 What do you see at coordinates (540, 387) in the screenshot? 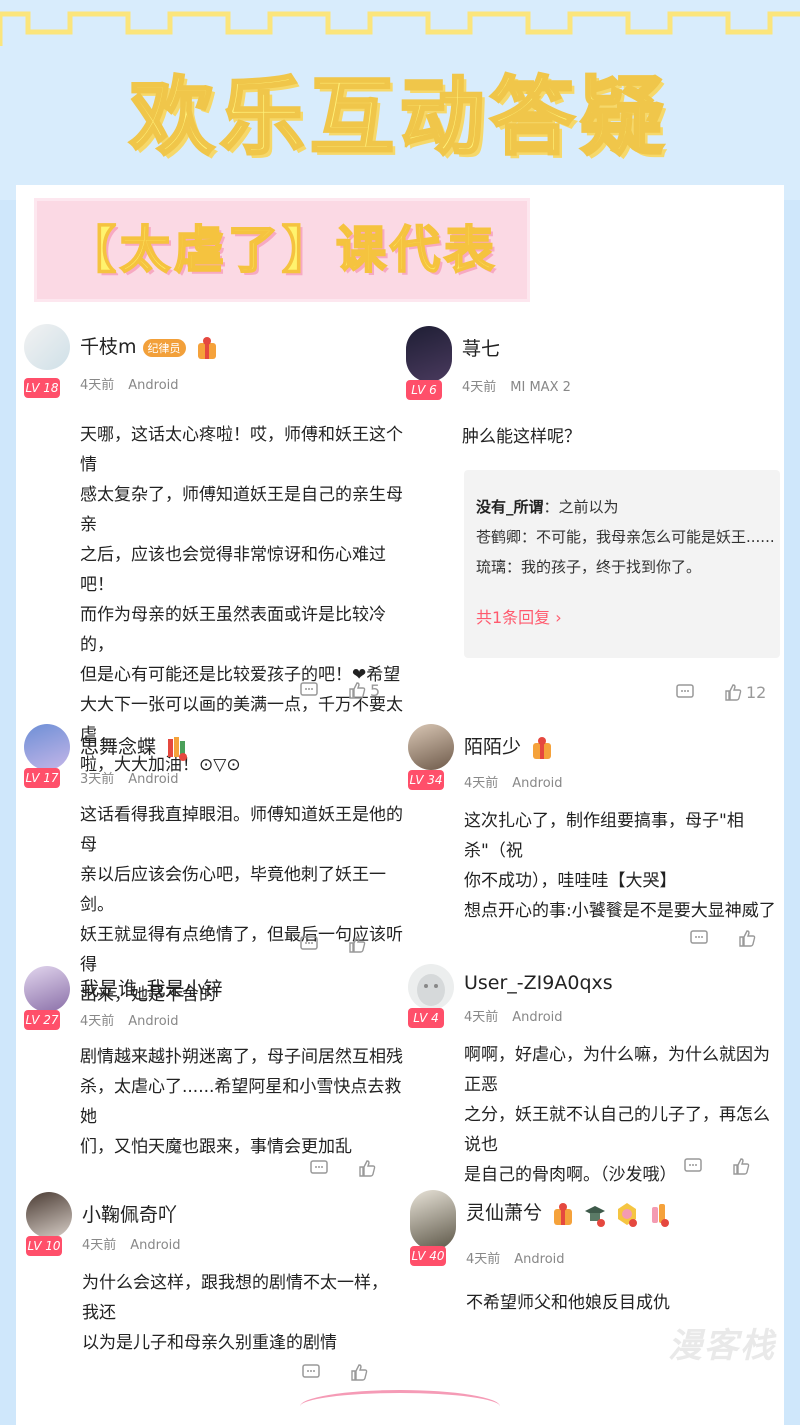
I see `comment-device: MI MAX 2` at bounding box center [540, 387].